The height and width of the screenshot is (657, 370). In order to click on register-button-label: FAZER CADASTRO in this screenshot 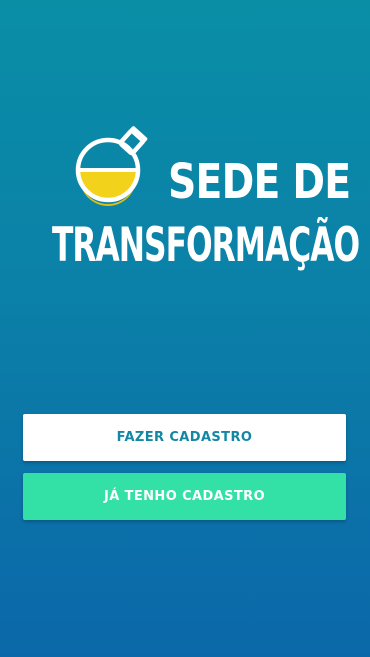, I will do `click(184, 437)`.